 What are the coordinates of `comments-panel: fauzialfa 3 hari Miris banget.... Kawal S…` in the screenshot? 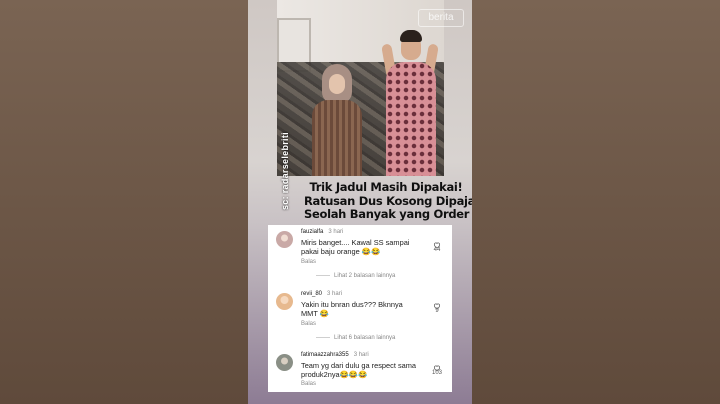 It's located at (360, 308).